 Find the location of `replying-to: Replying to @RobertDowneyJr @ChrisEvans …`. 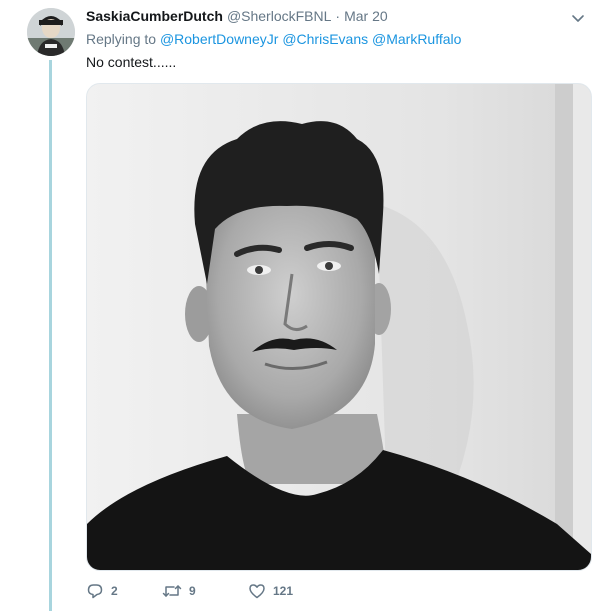

replying-to: Replying to @RobertDowneyJr @ChrisEvans … is located at coordinates (273, 39).